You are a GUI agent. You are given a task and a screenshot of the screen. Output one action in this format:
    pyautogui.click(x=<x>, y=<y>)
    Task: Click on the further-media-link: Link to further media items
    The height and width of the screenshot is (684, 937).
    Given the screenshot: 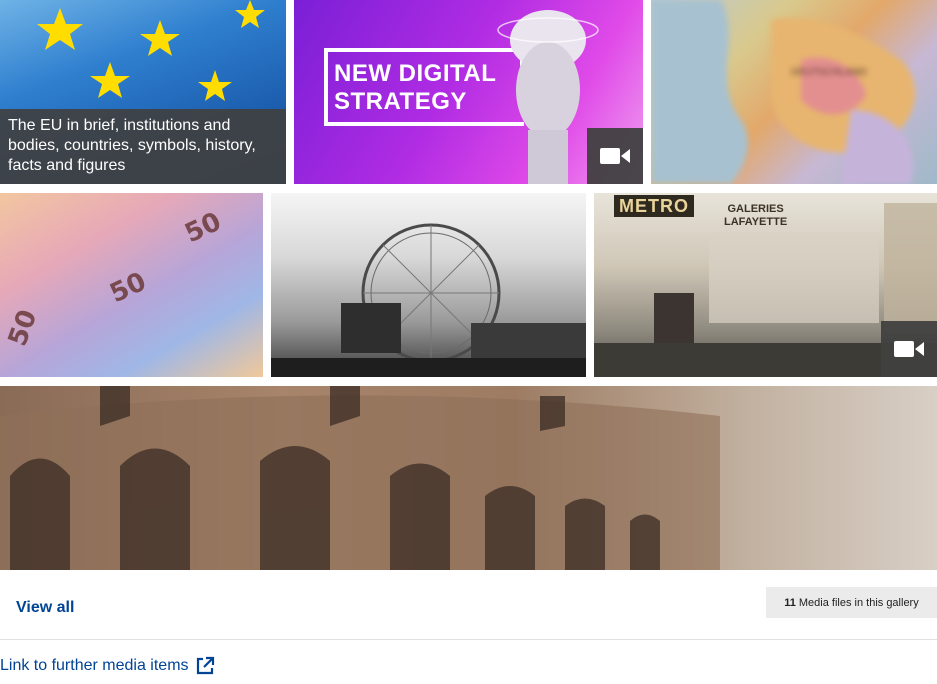 What is the action you would take?
    pyautogui.click(x=107, y=666)
    